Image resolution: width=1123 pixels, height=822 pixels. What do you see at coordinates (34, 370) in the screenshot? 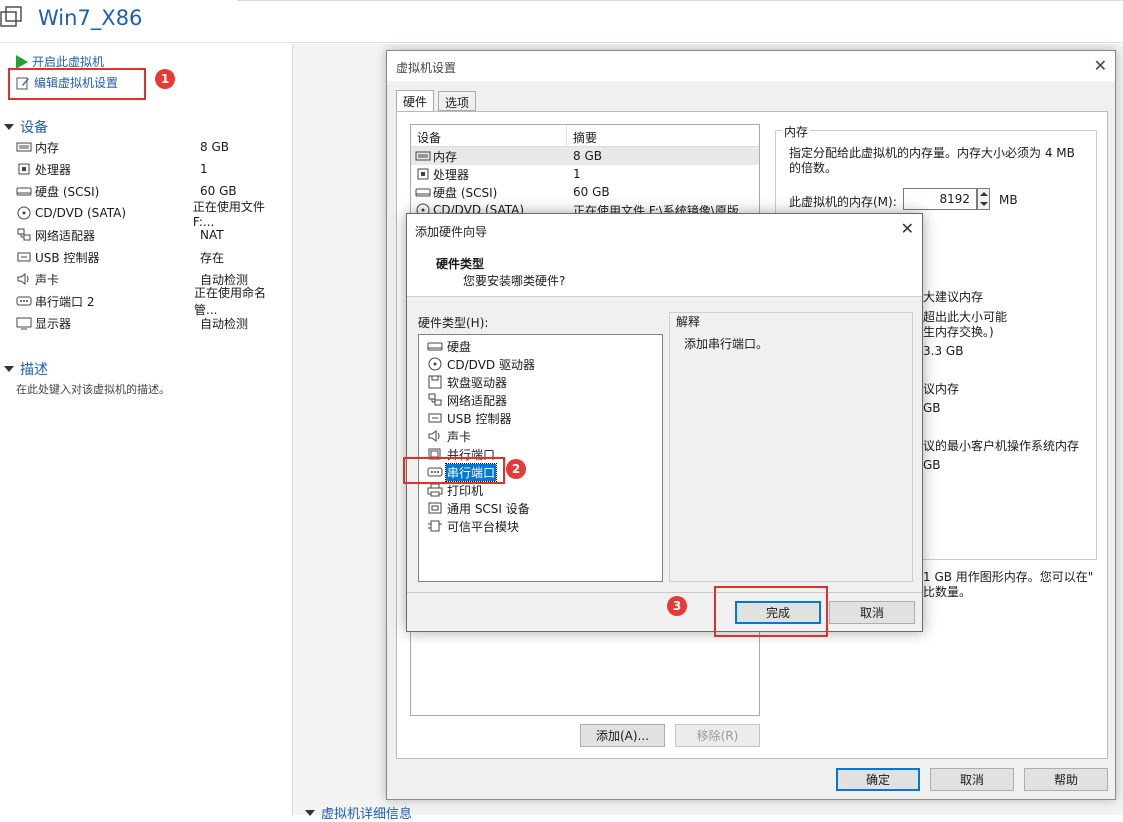
I see `description-section-title: 描述` at bounding box center [34, 370].